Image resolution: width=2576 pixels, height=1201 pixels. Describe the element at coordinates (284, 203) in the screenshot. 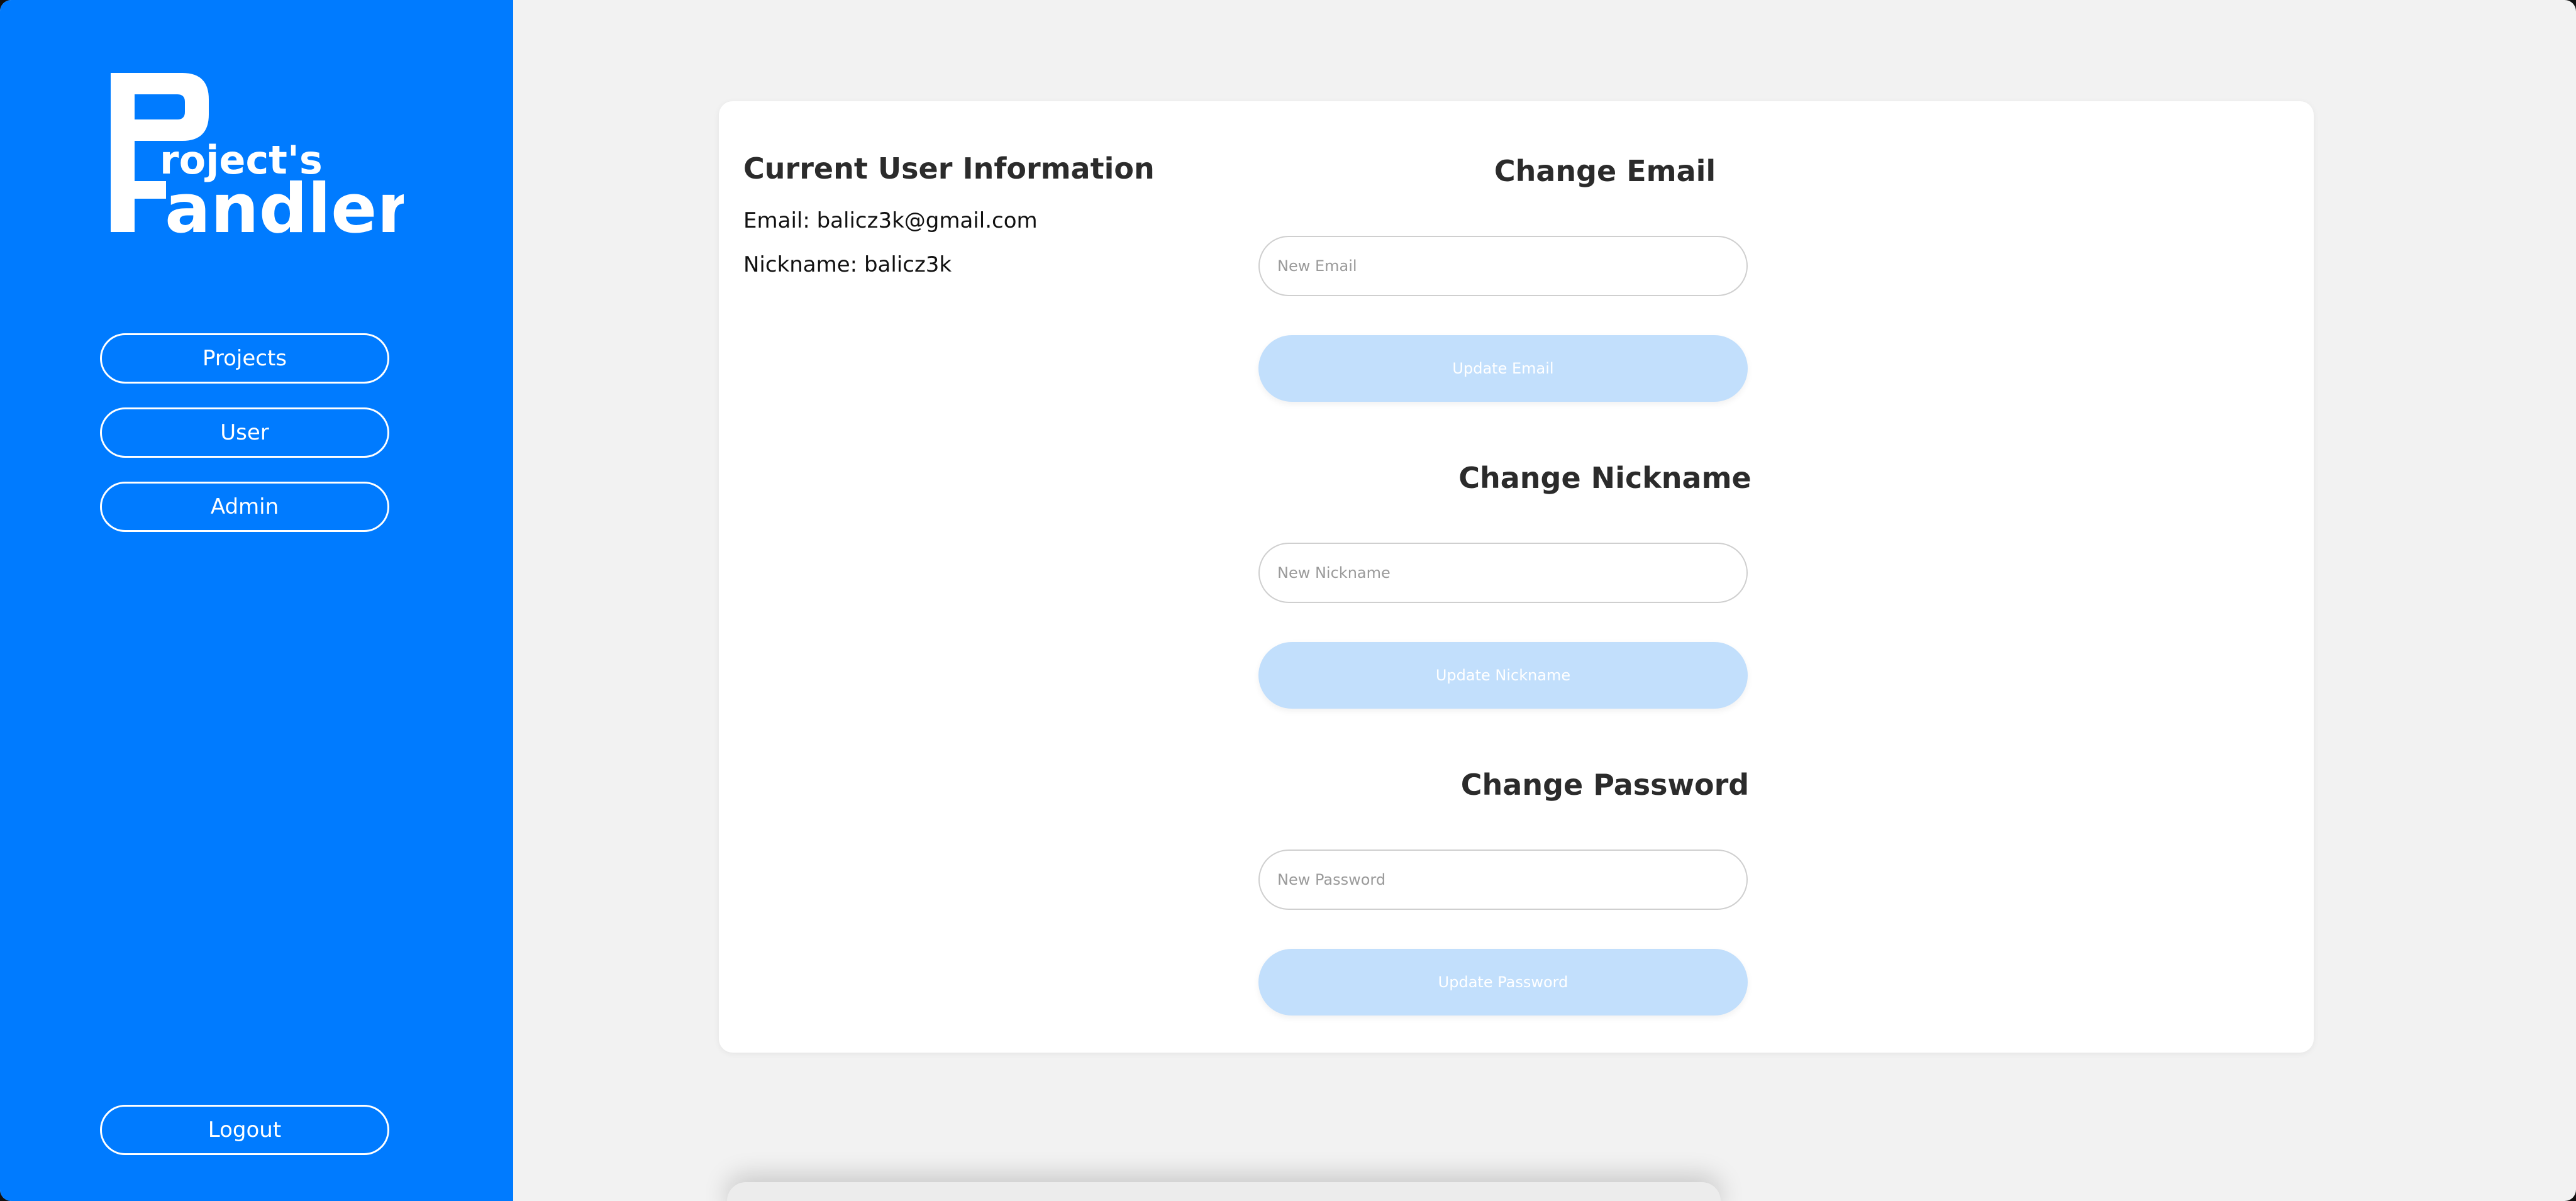

I see `svg-text: andler` at that location.